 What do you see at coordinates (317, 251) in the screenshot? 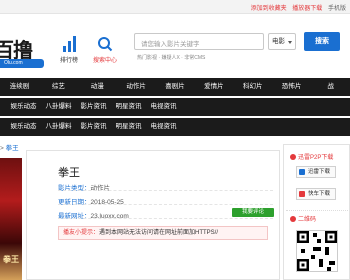
I see `qr-code-image` at bounding box center [317, 251].